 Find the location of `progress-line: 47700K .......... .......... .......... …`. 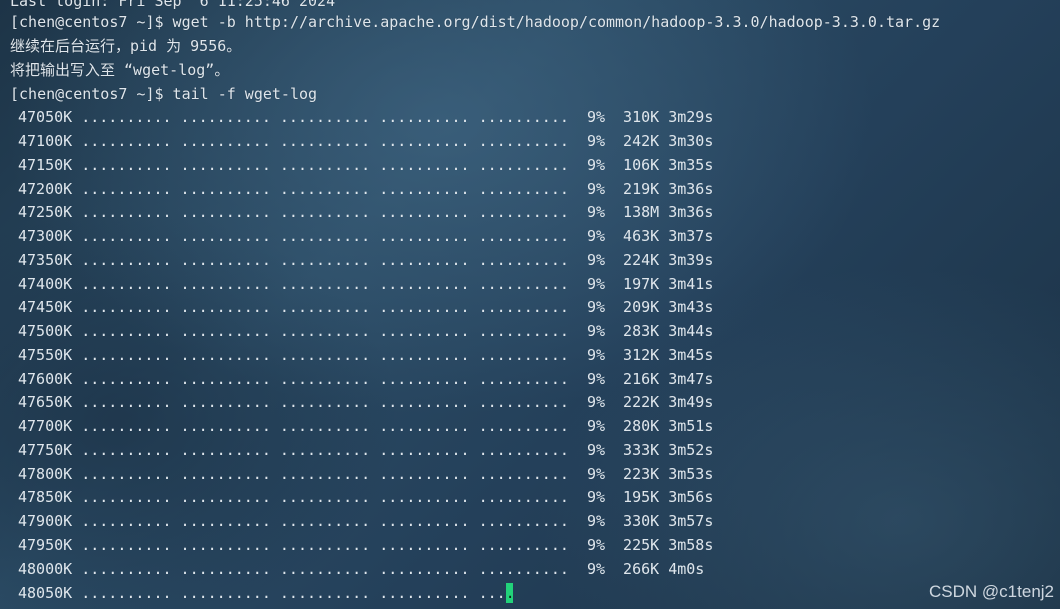

progress-line: 47700K .......... .......... .......... … is located at coordinates (366, 426).